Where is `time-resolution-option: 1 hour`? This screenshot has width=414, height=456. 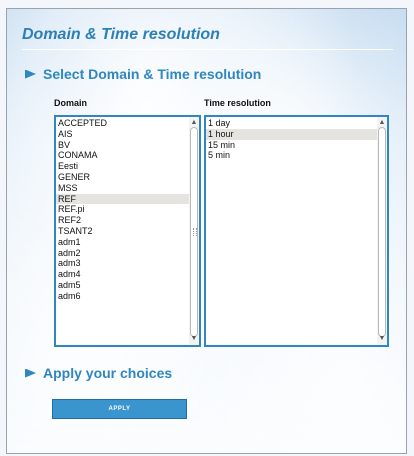
time-resolution-option: 1 hour is located at coordinates (296, 134).